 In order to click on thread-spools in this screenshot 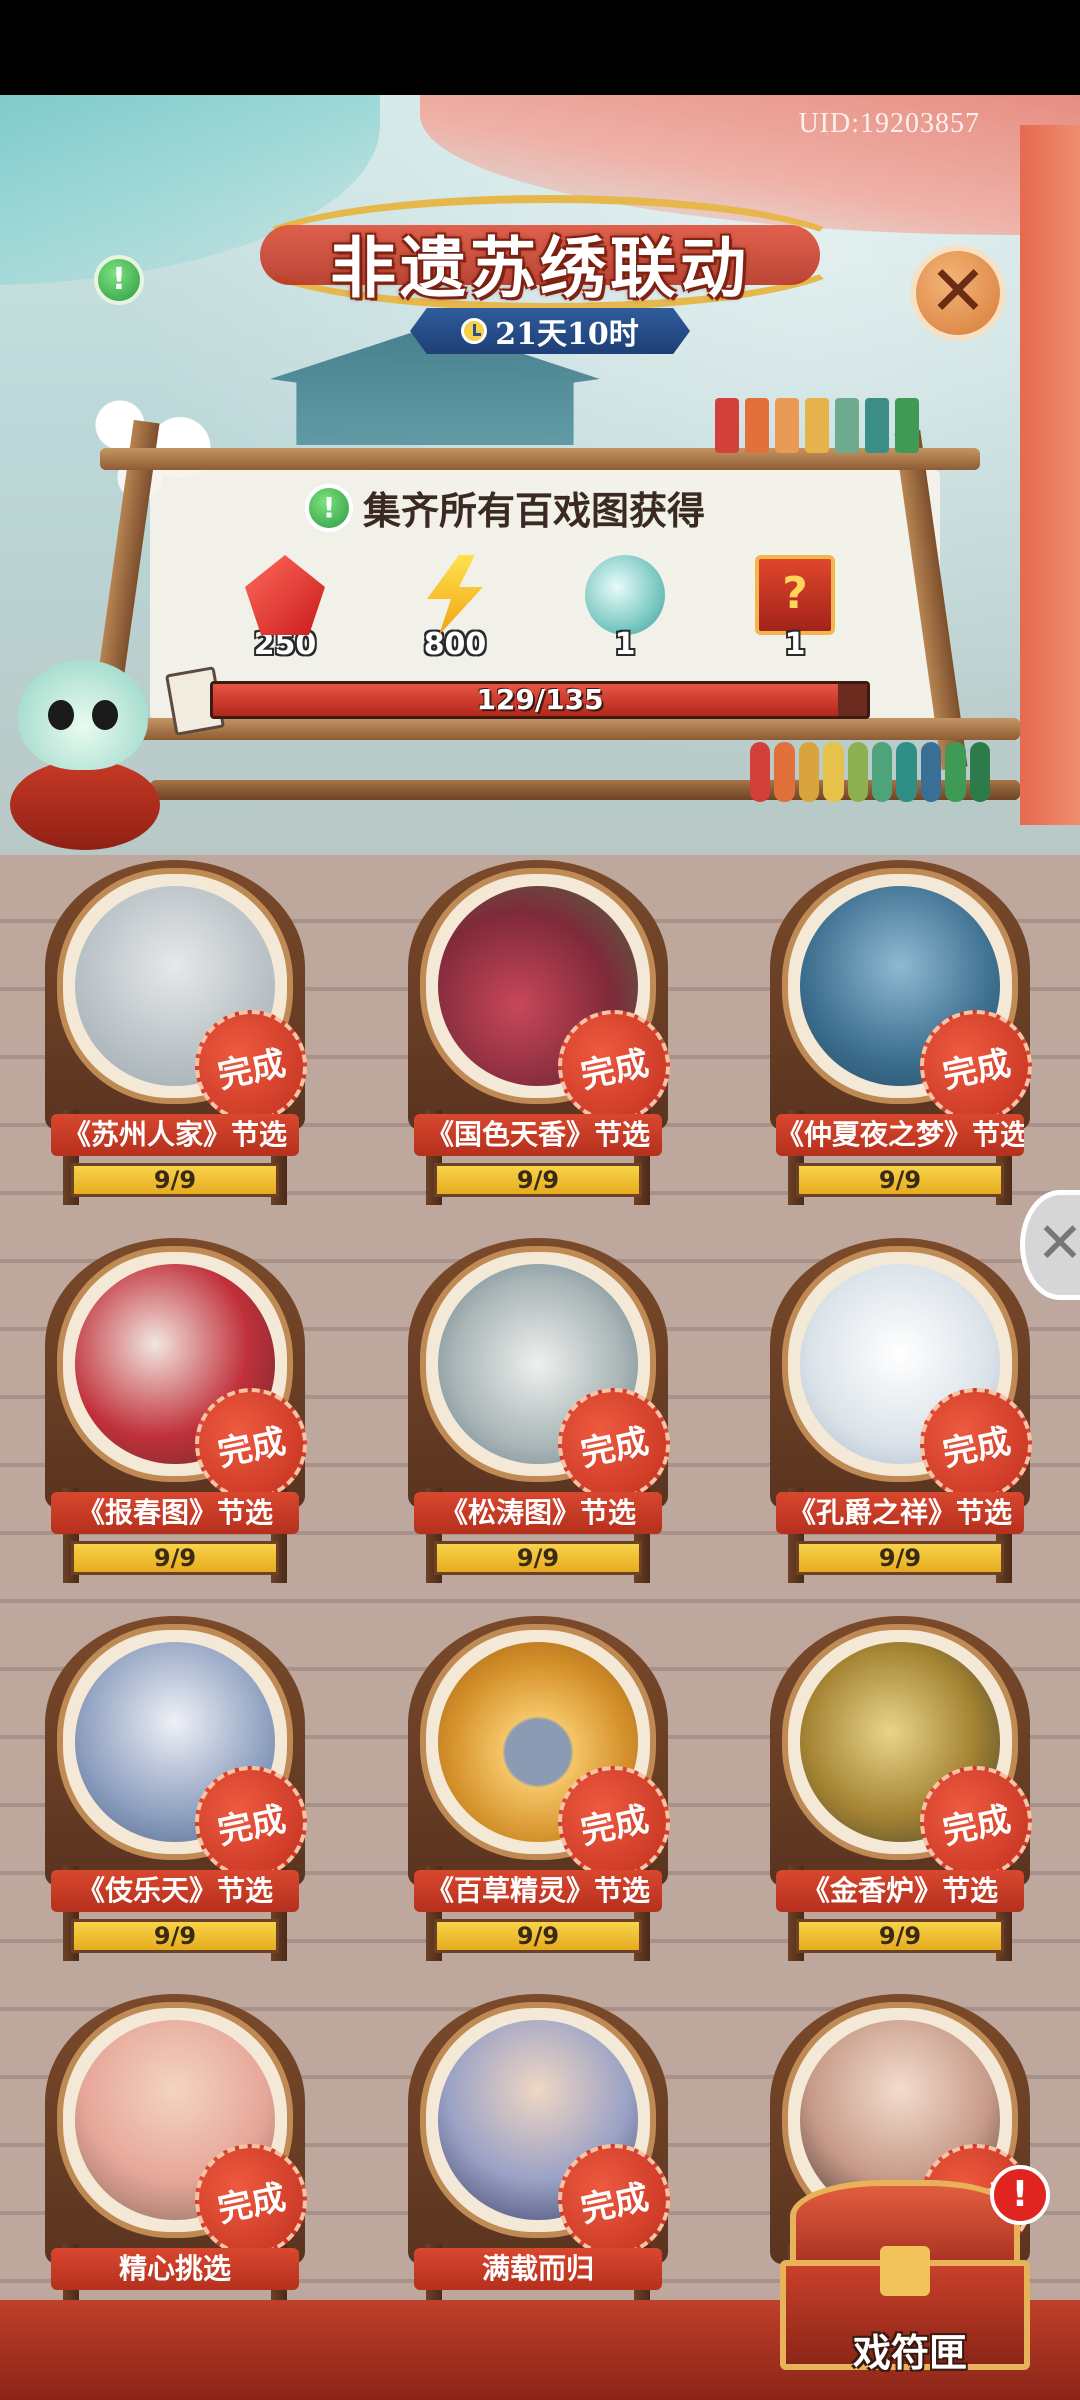, I will do `click(820, 425)`.